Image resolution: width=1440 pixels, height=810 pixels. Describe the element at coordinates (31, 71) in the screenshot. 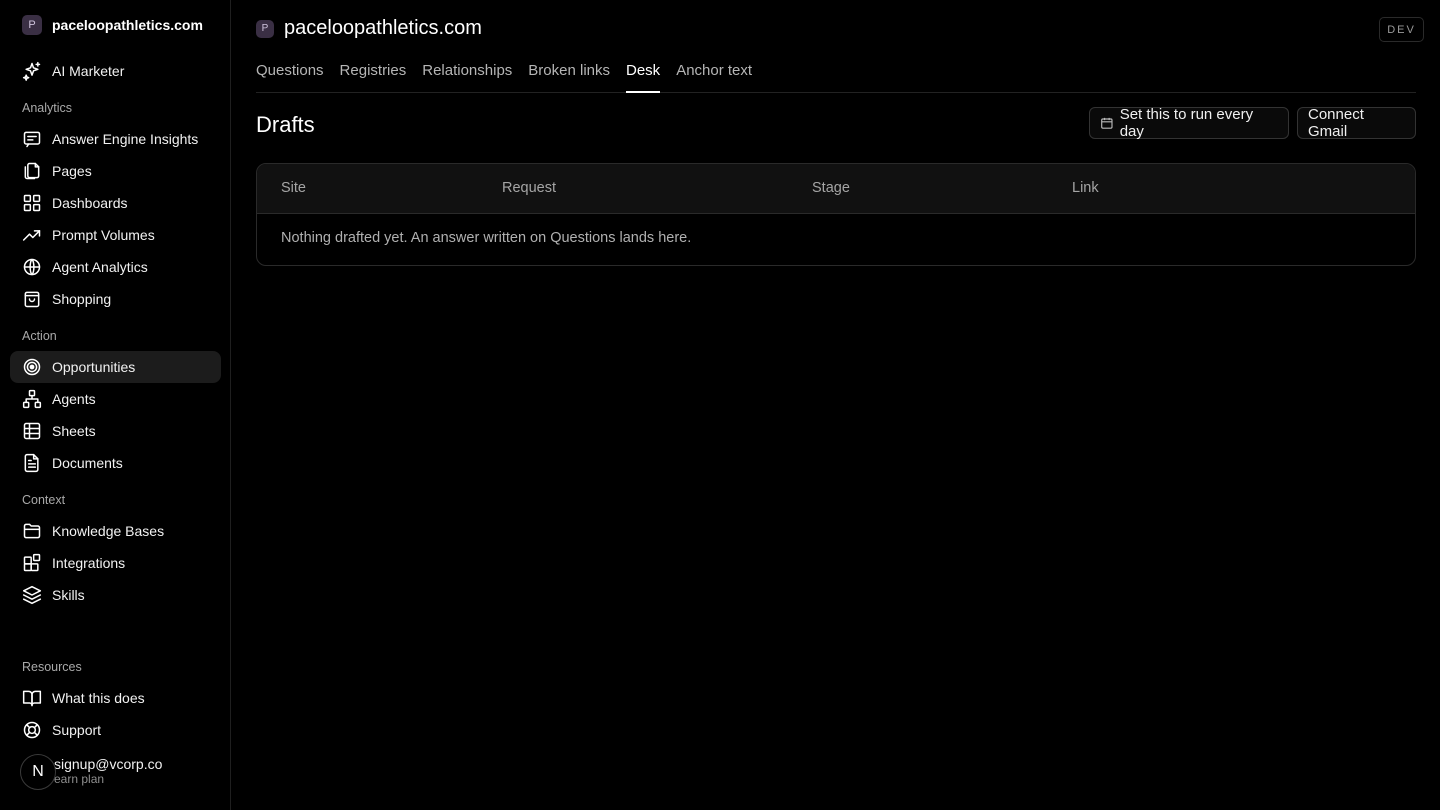

I see `sparkles-icon` at that location.